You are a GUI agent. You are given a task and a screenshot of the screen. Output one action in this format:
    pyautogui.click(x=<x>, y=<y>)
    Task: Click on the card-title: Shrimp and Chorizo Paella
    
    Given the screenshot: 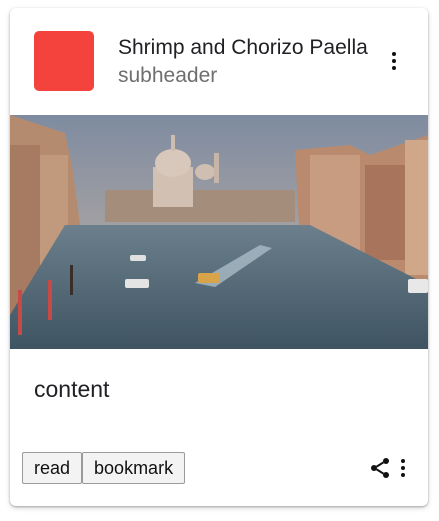 What is the action you would take?
    pyautogui.click(x=243, y=47)
    